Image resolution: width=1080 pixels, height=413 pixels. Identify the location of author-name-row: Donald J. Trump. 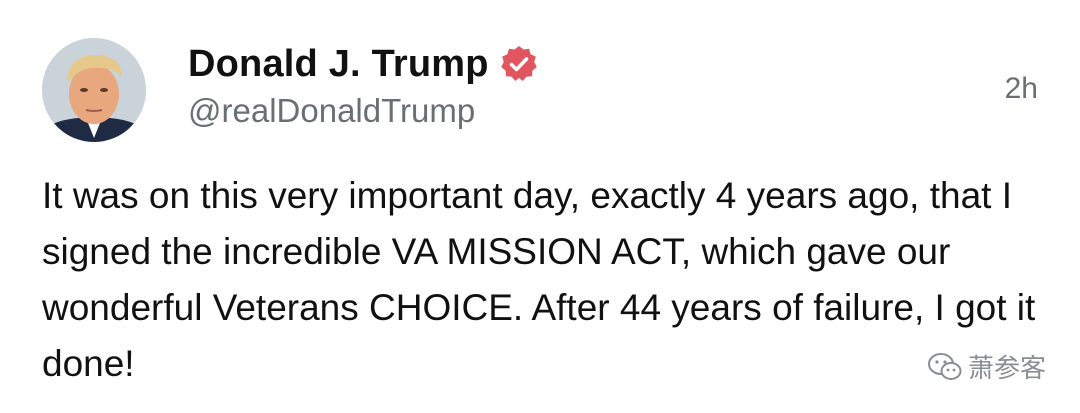
(363, 64).